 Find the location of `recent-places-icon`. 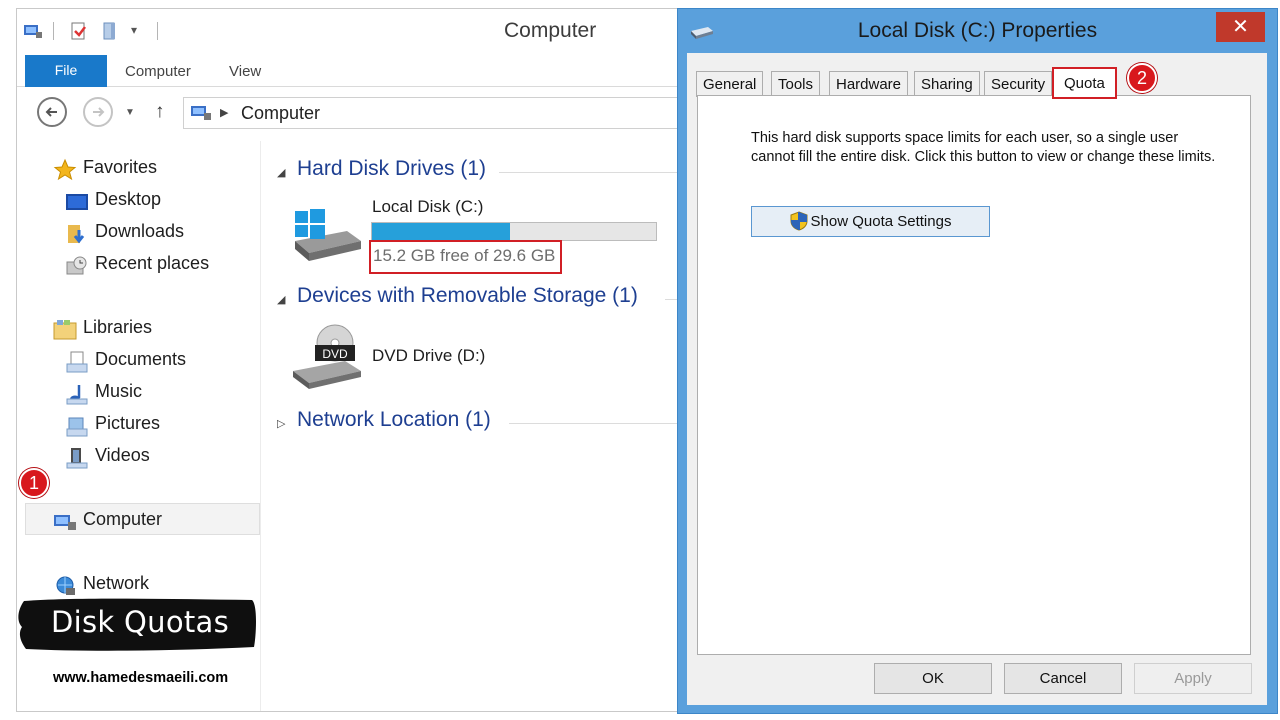

recent-places-icon is located at coordinates (76, 265).